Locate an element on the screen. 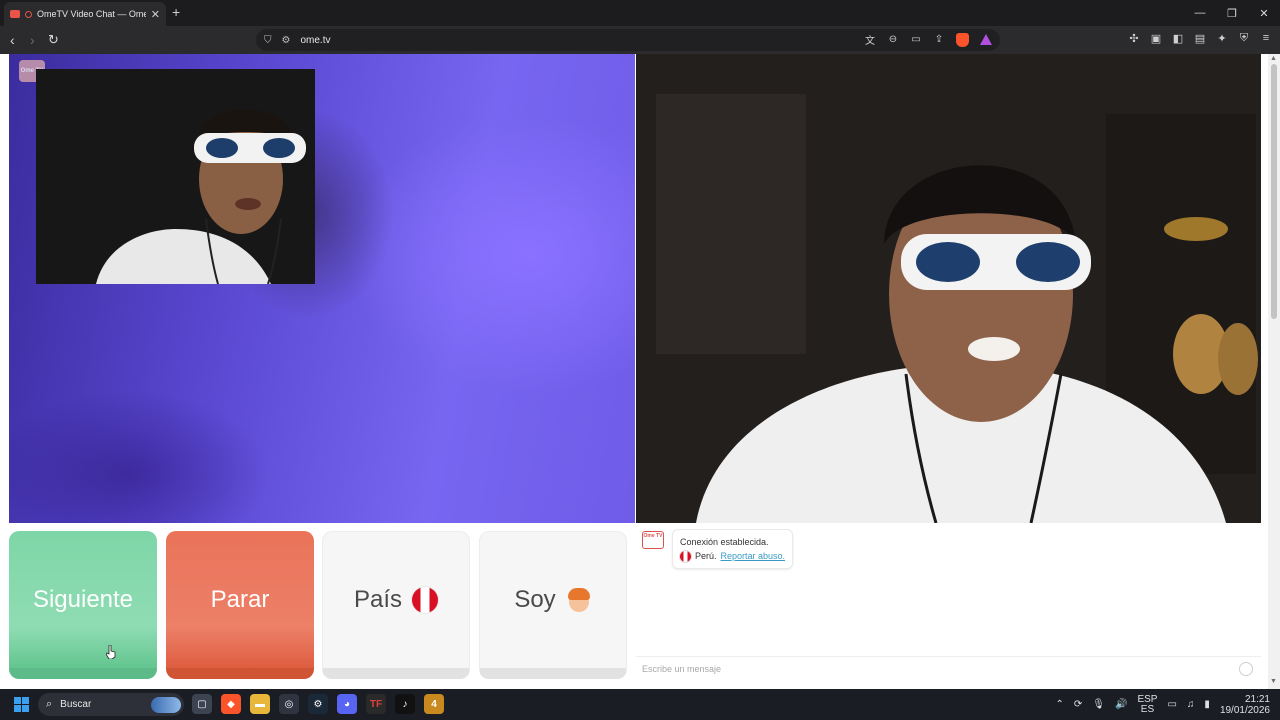 This screenshot has height=720, width=1280. extensions-area: ✣ ▣ ◧ ▤ ✦ ⛨ ≡ is located at coordinates (1200, 38).